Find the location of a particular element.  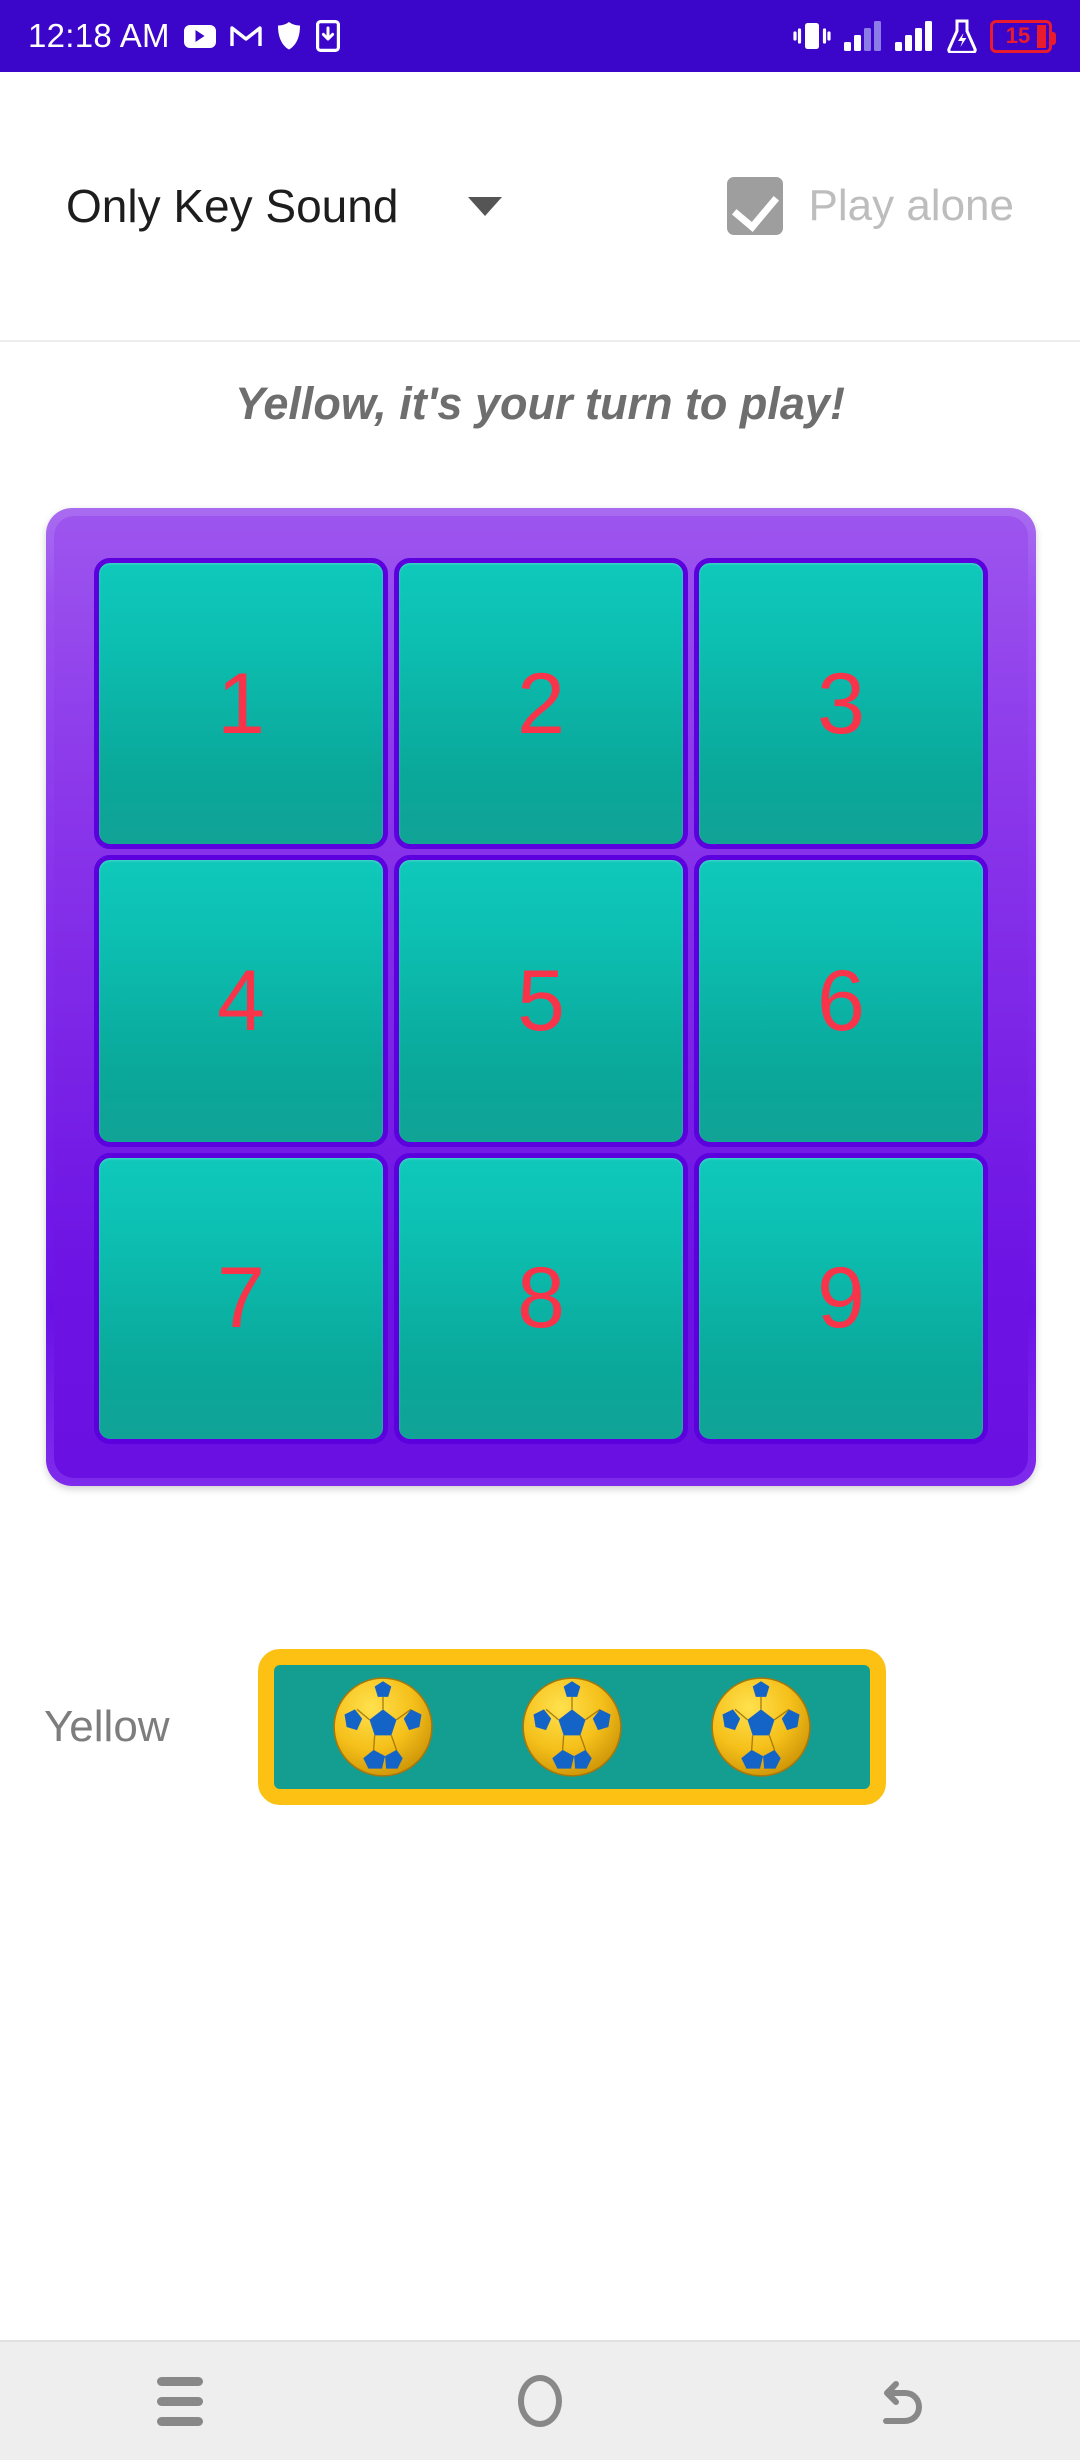

board-cell: 8 is located at coordinates (541, 1298).